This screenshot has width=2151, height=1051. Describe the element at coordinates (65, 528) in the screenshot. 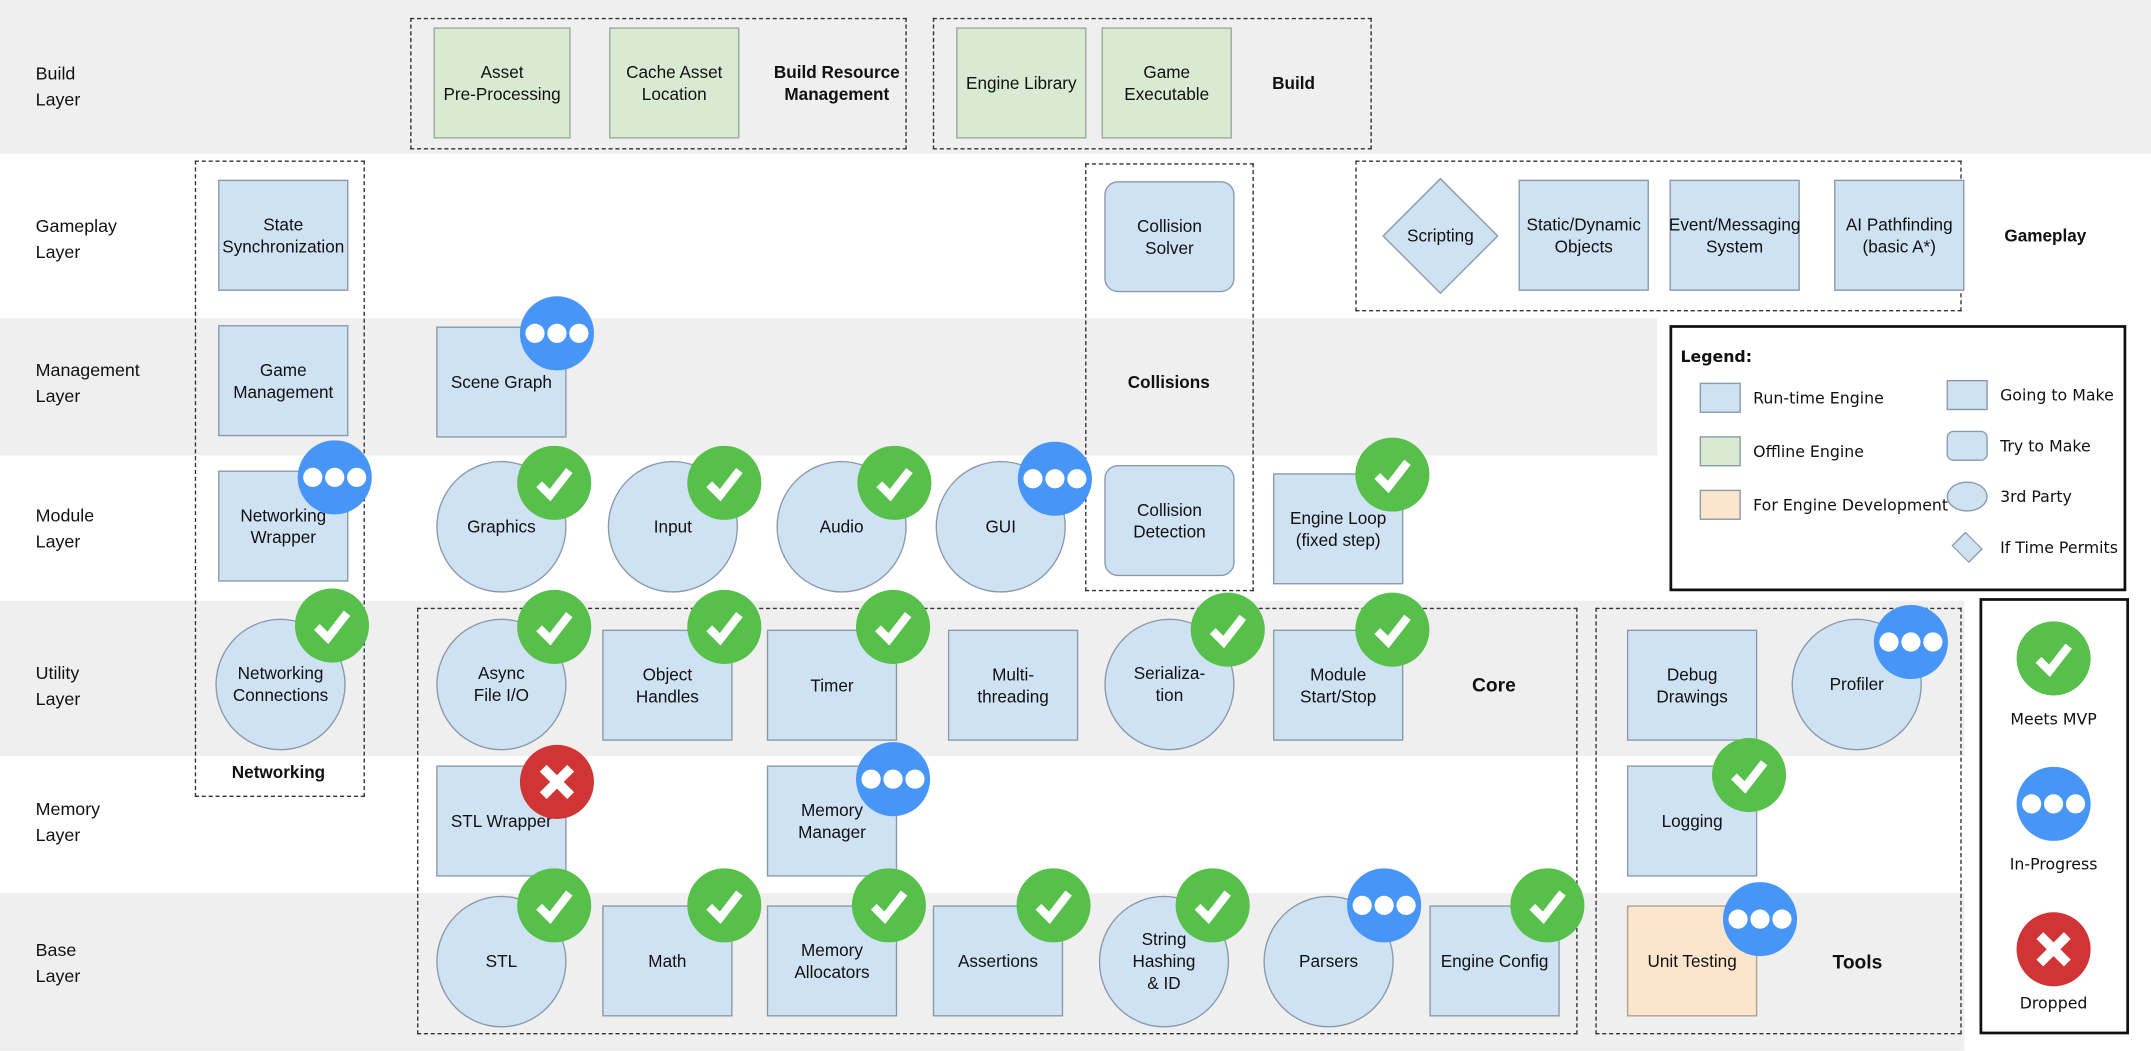

I see `layer-label-module: Module Layer` at that location.